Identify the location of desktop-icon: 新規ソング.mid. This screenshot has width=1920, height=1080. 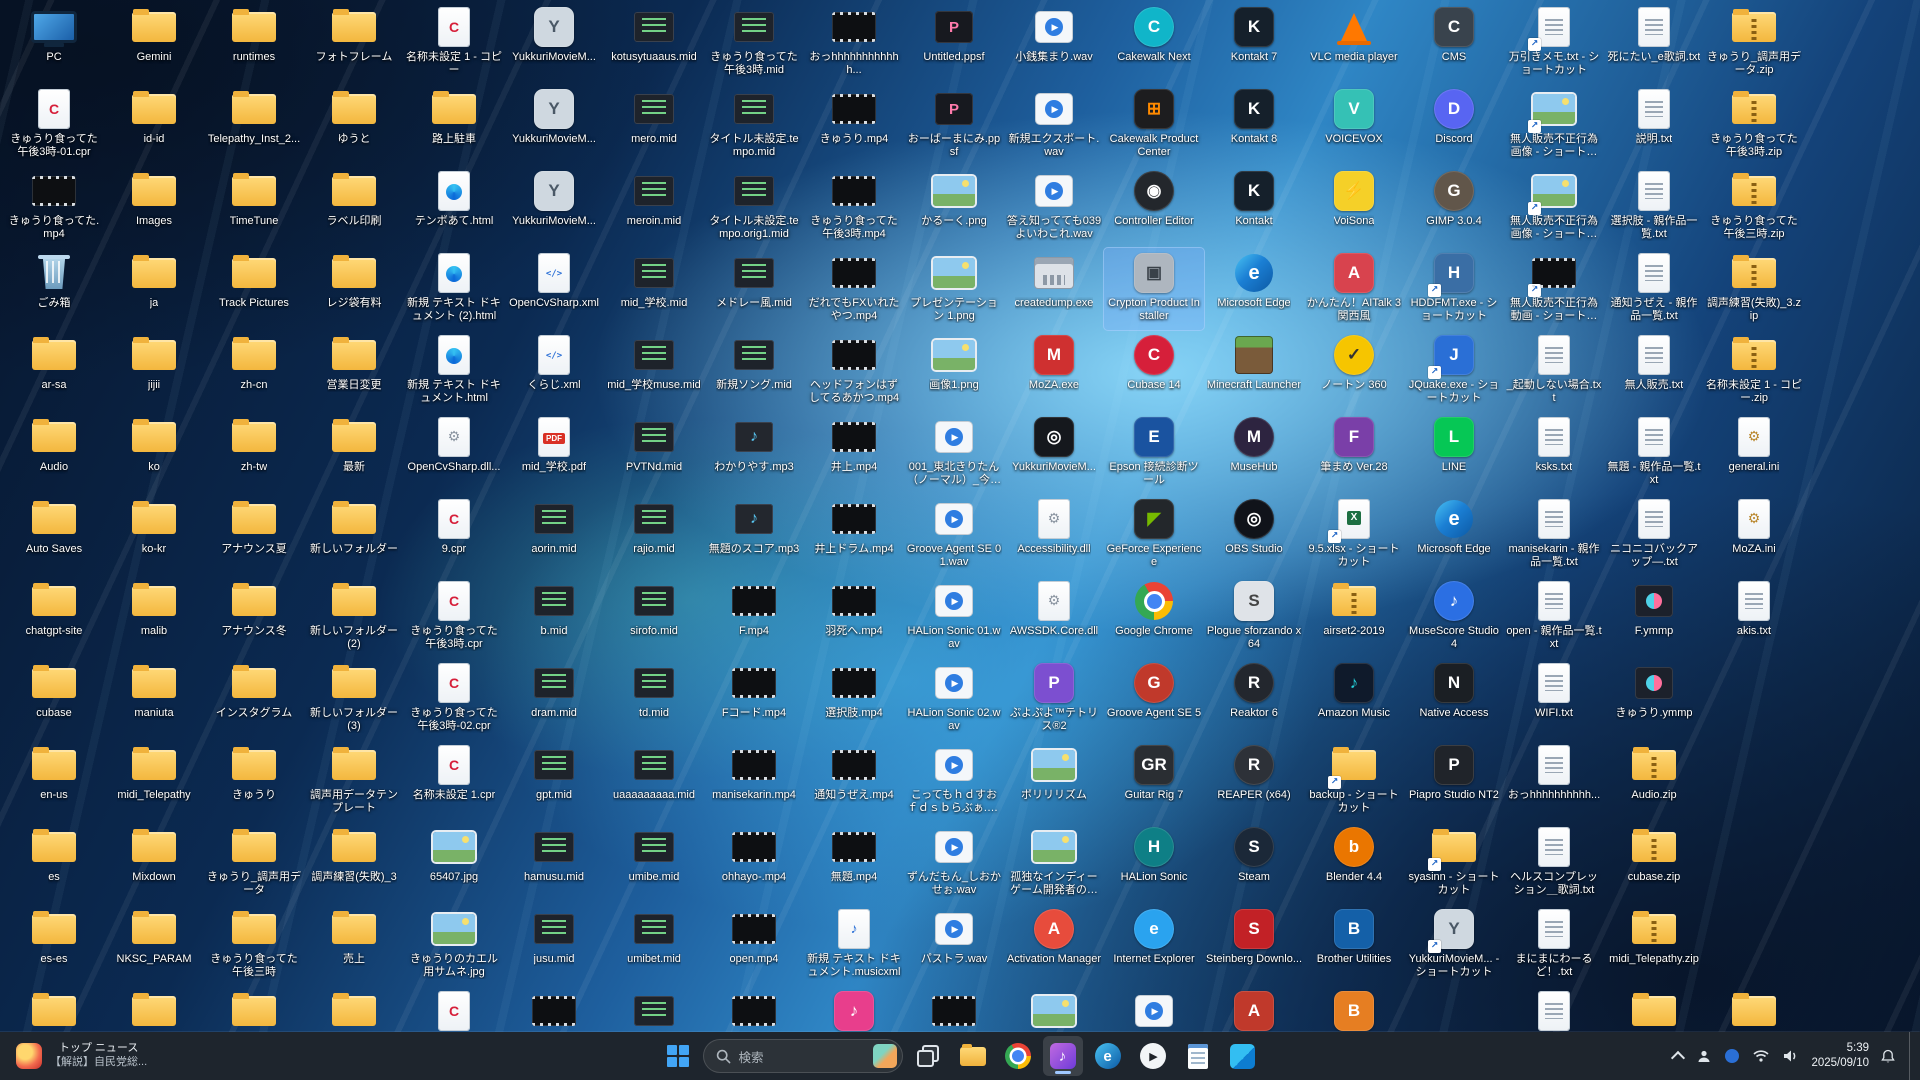
(754, 371).